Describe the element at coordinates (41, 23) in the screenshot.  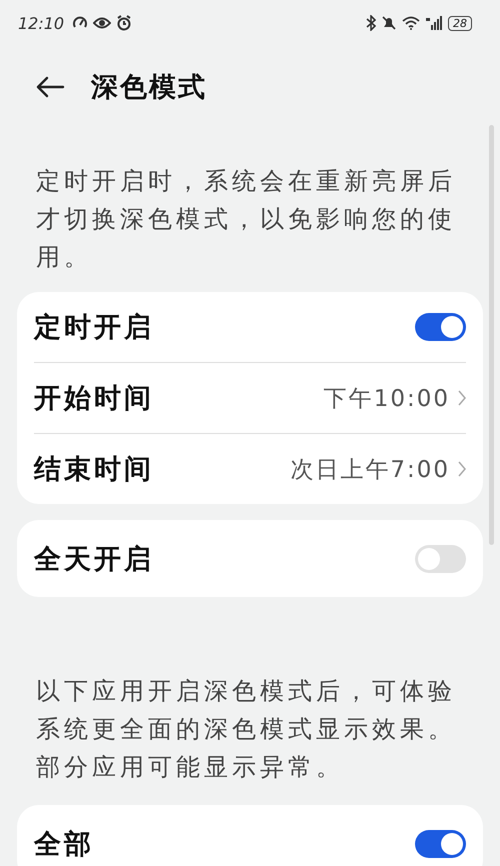
I see `status-time: 12:10` at that location.